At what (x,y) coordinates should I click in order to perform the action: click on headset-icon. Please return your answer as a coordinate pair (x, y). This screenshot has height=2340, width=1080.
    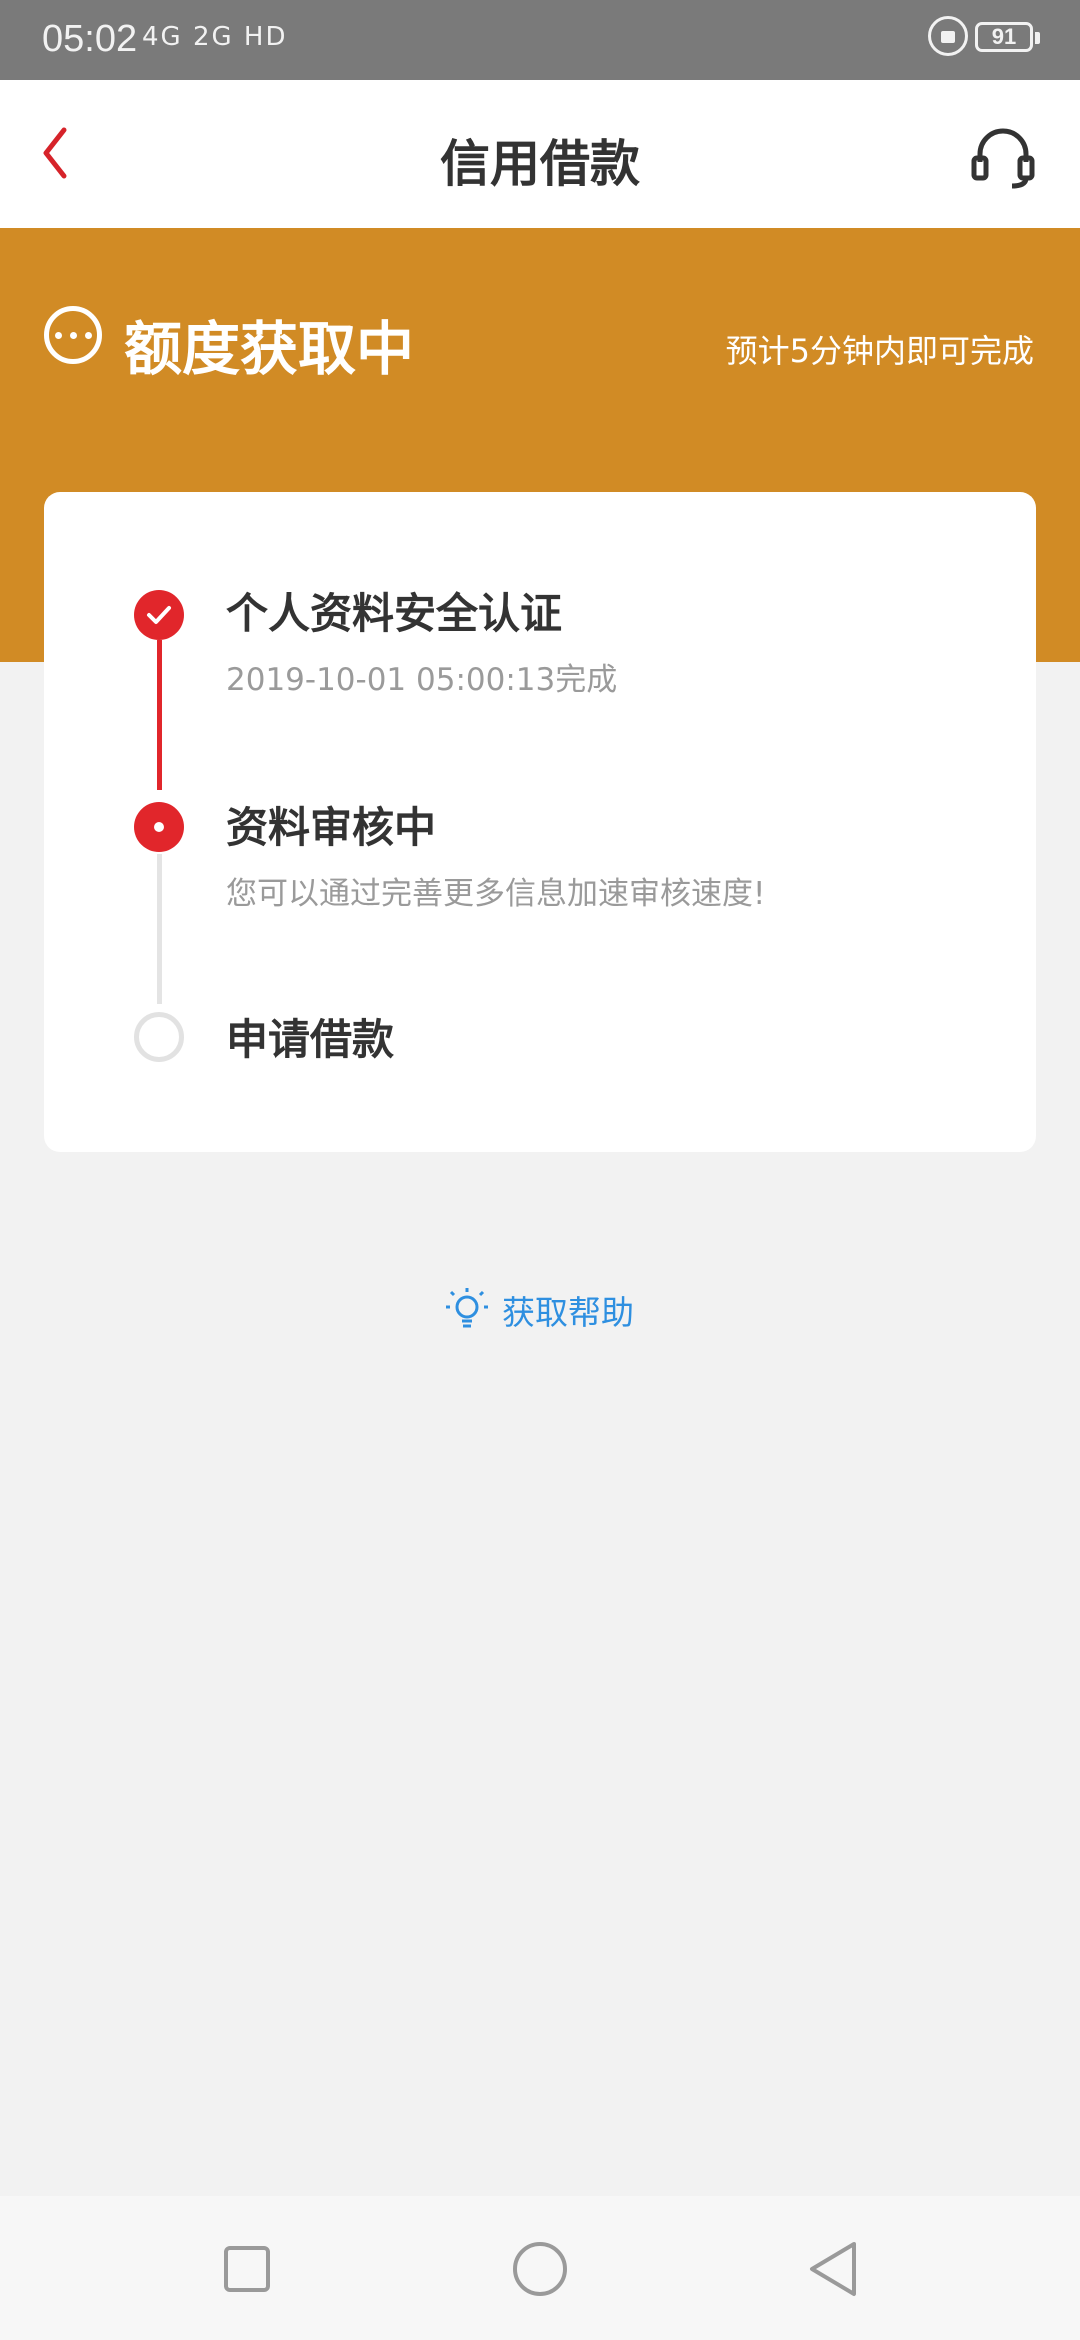
    Looking at the image, I should click on (1003, 158).